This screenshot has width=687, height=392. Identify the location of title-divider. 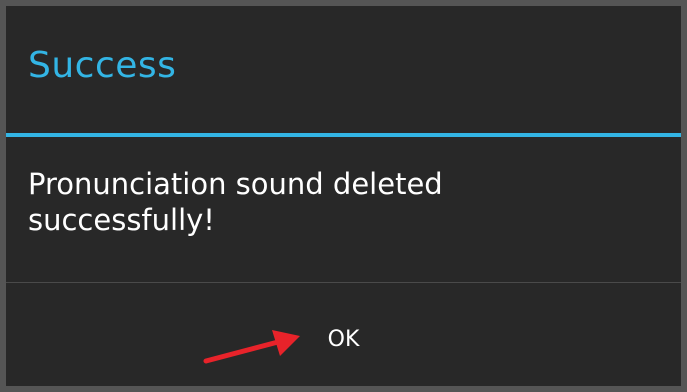
(343, 135).